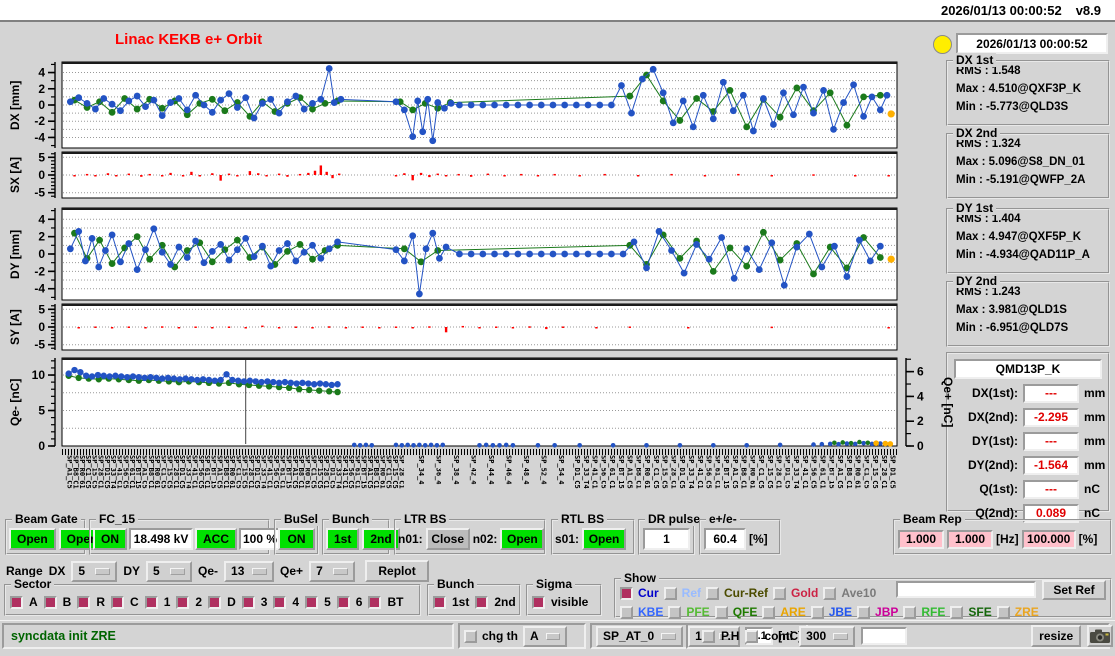 The image size is (1115, 656). I want to click on bunch-1st-button: 1st, so click(343, 539).